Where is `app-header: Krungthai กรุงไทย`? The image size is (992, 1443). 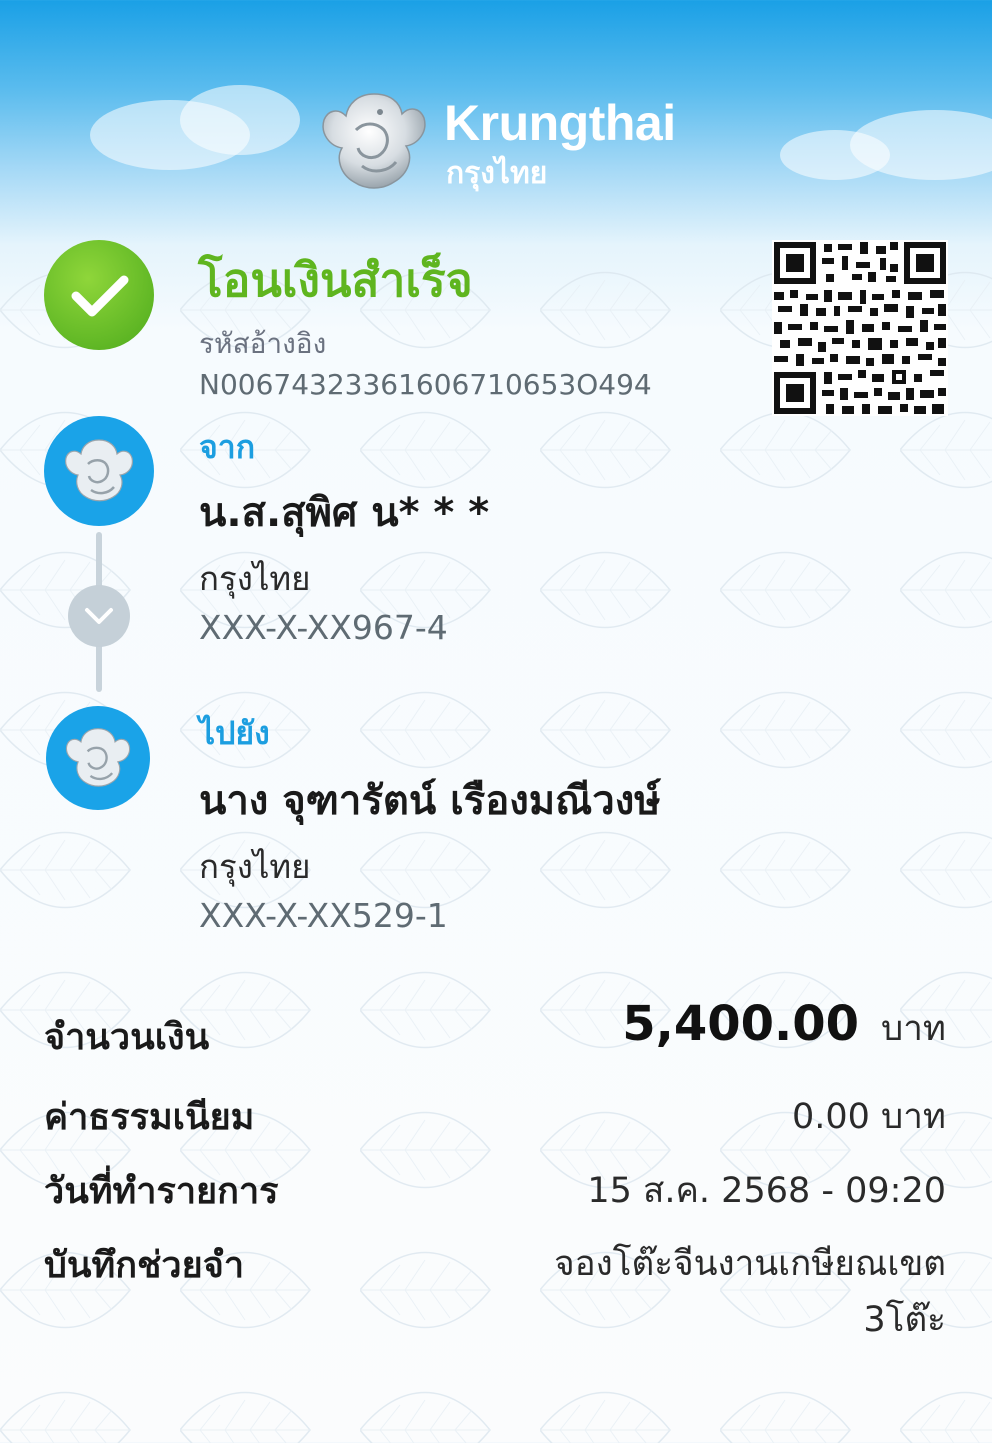 app-header: Krungthai กรุงไทย is located at coordinates (496, 146).